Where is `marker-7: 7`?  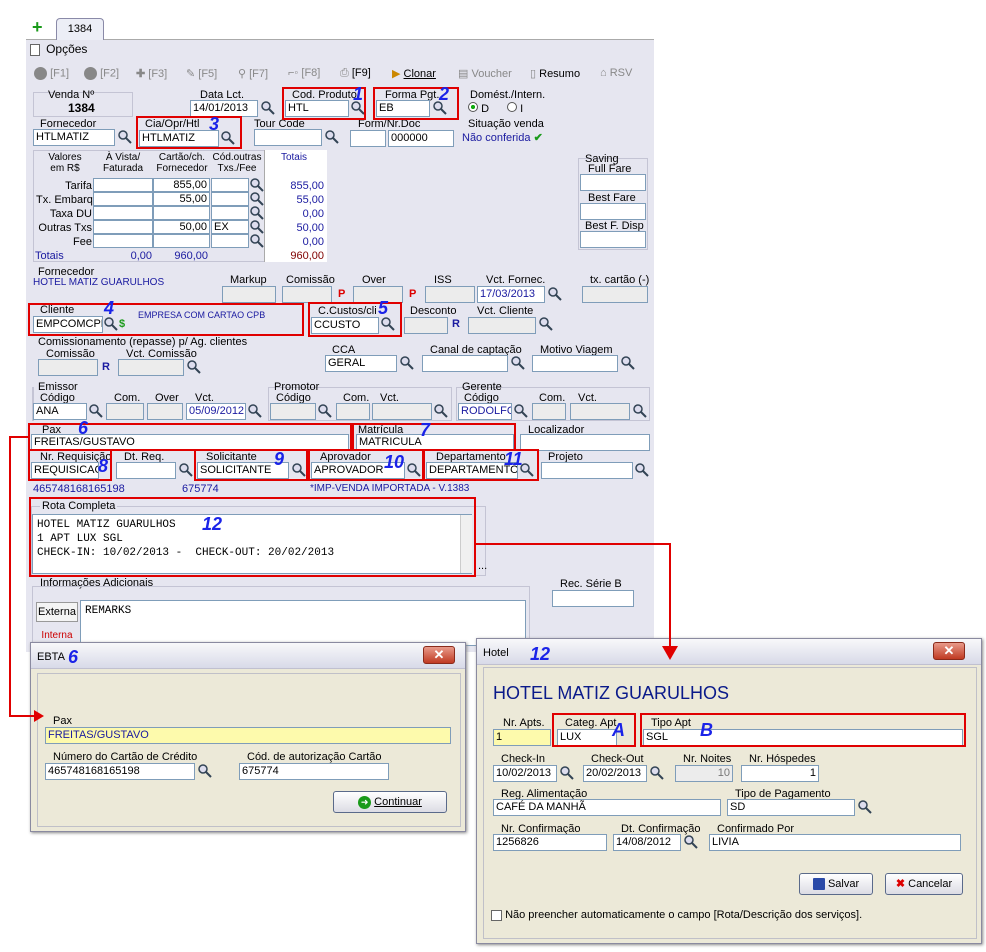 marker-7: 7 is located at coordinates (425, 430).